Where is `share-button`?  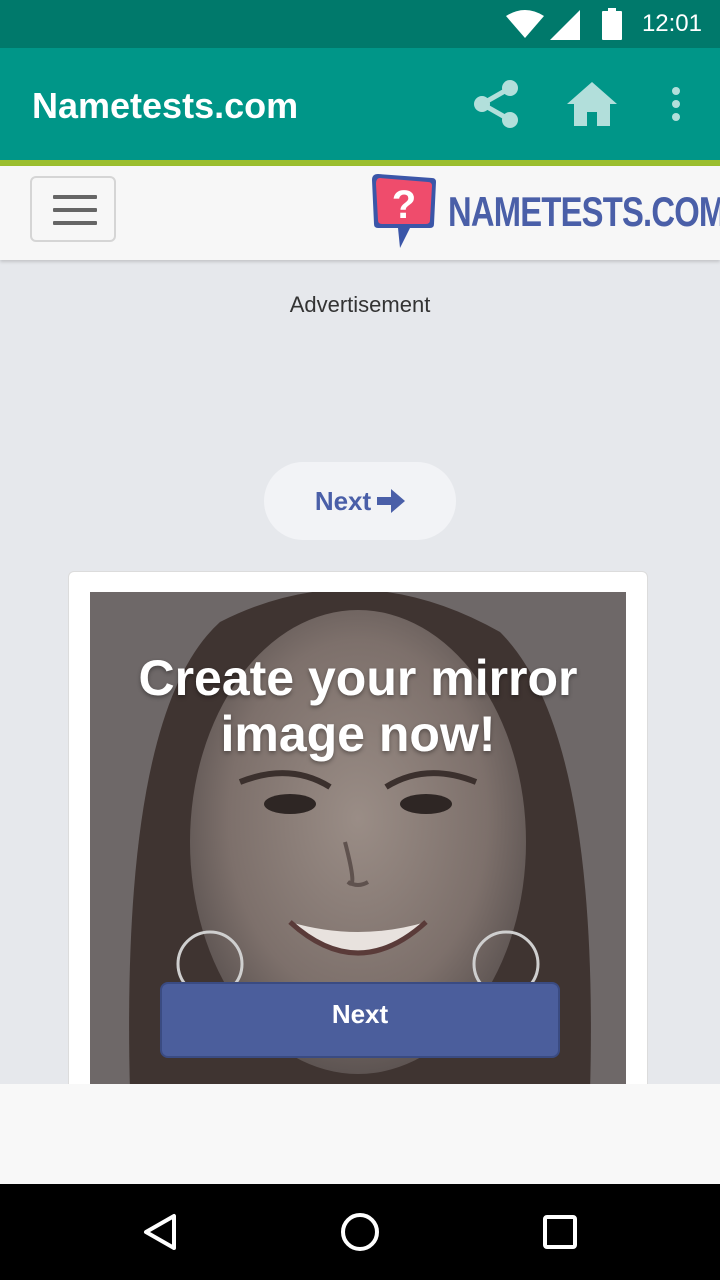
share-button is located at coordinates (496, 104).